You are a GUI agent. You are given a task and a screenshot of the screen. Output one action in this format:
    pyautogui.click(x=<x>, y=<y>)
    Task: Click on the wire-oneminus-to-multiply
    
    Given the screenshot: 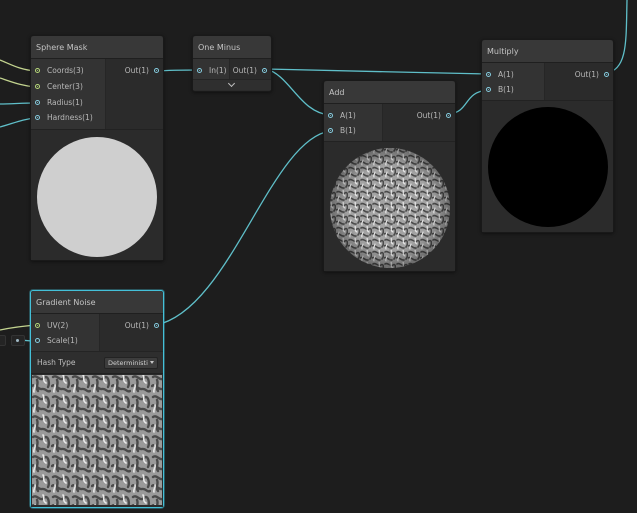 What is the action you would take?
    pyautogui.click(x=377, y=71)
    